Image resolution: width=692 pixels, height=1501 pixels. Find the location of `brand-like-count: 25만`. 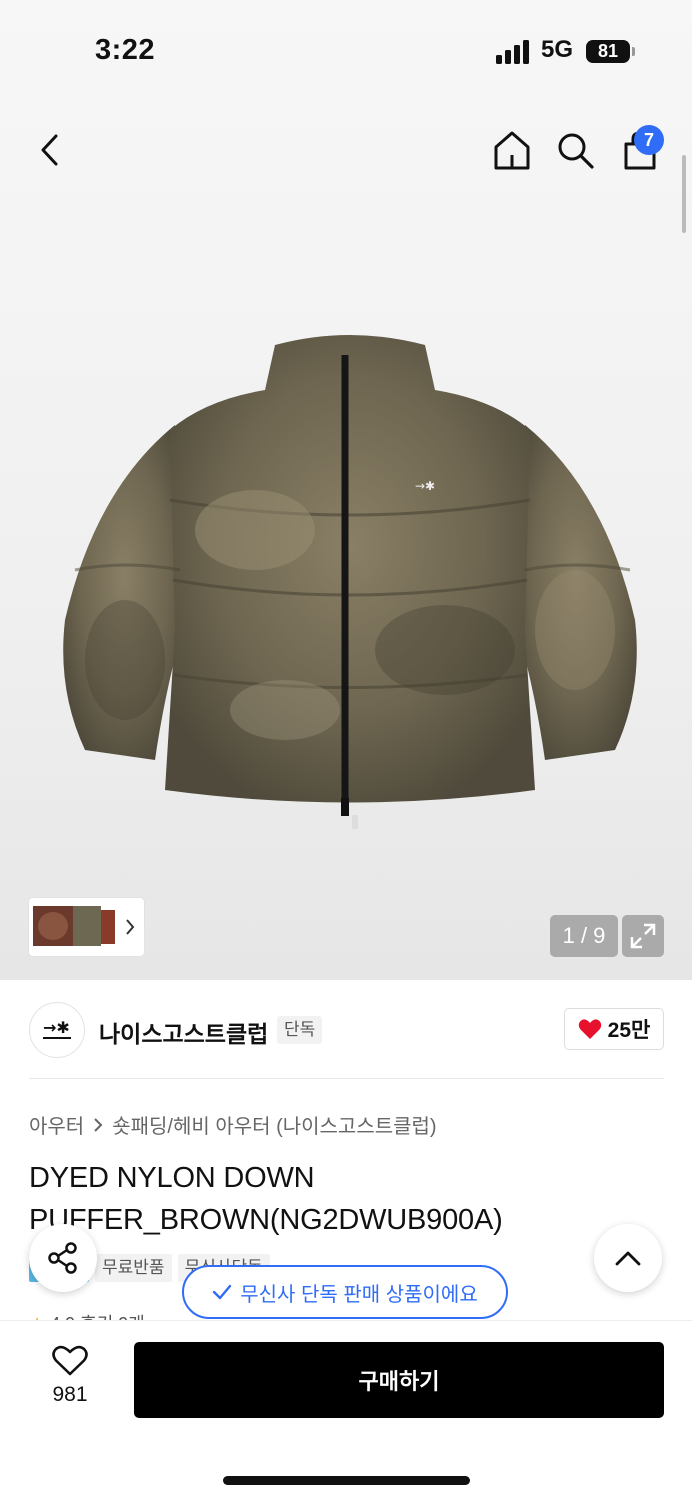

brand-like-count: 25만 is located at coordinates (629, 1030).